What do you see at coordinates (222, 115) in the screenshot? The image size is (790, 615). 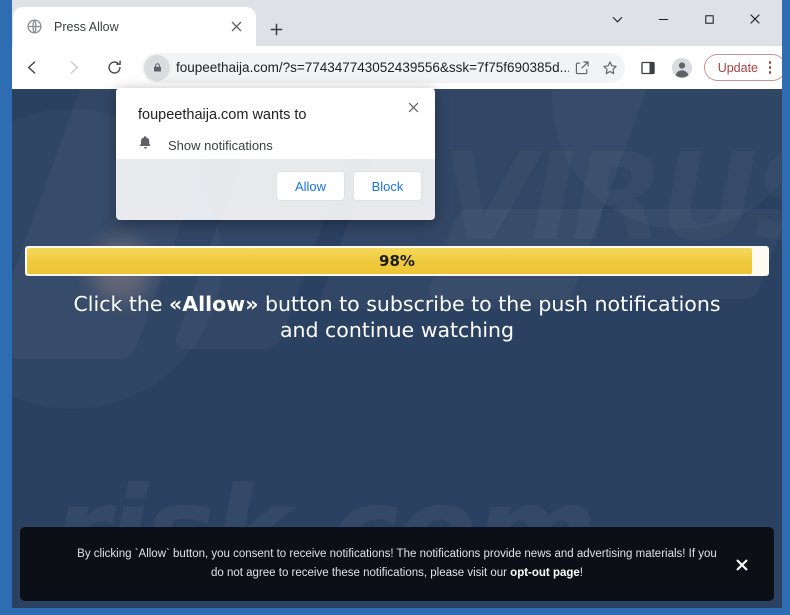 I see `dialog-title: foupeethaija.com wants to` at bounding box center [222, 115].